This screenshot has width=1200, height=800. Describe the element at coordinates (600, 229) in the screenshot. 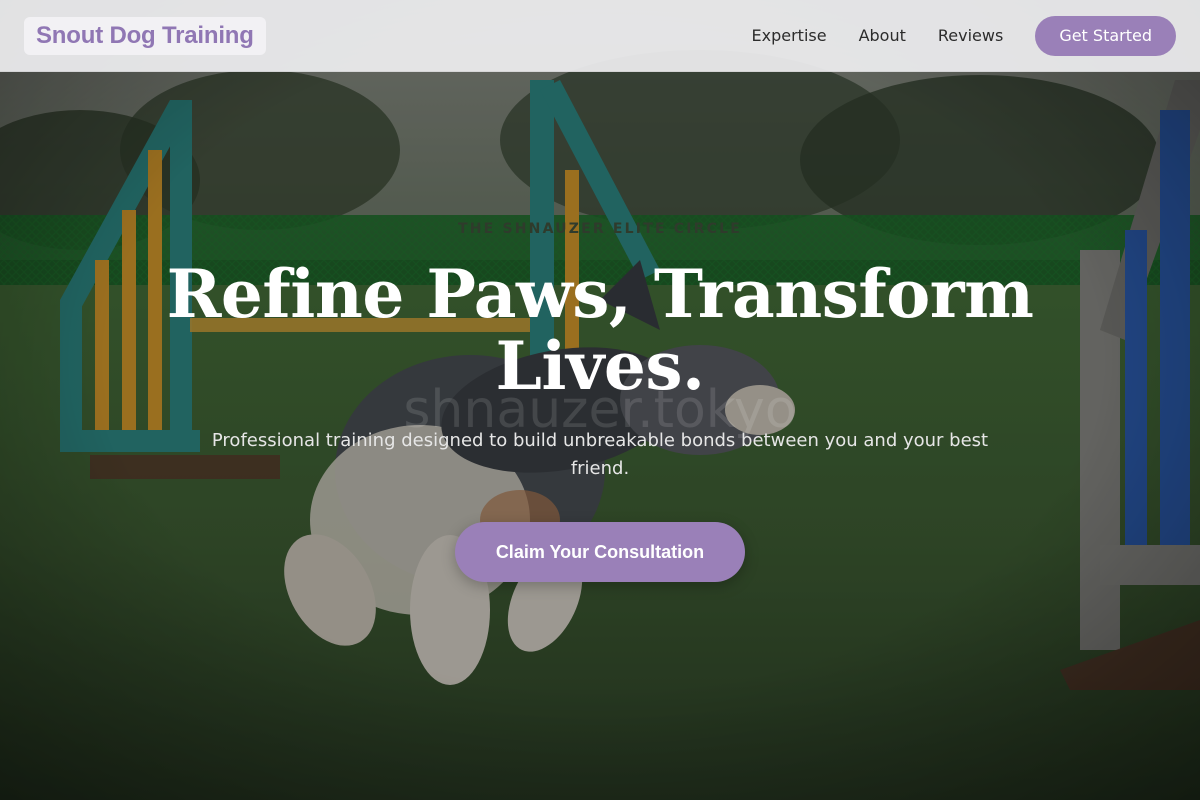

I see `hero-eyebrow: THE SHNAUZER ELITE CIRCLE` at that location.